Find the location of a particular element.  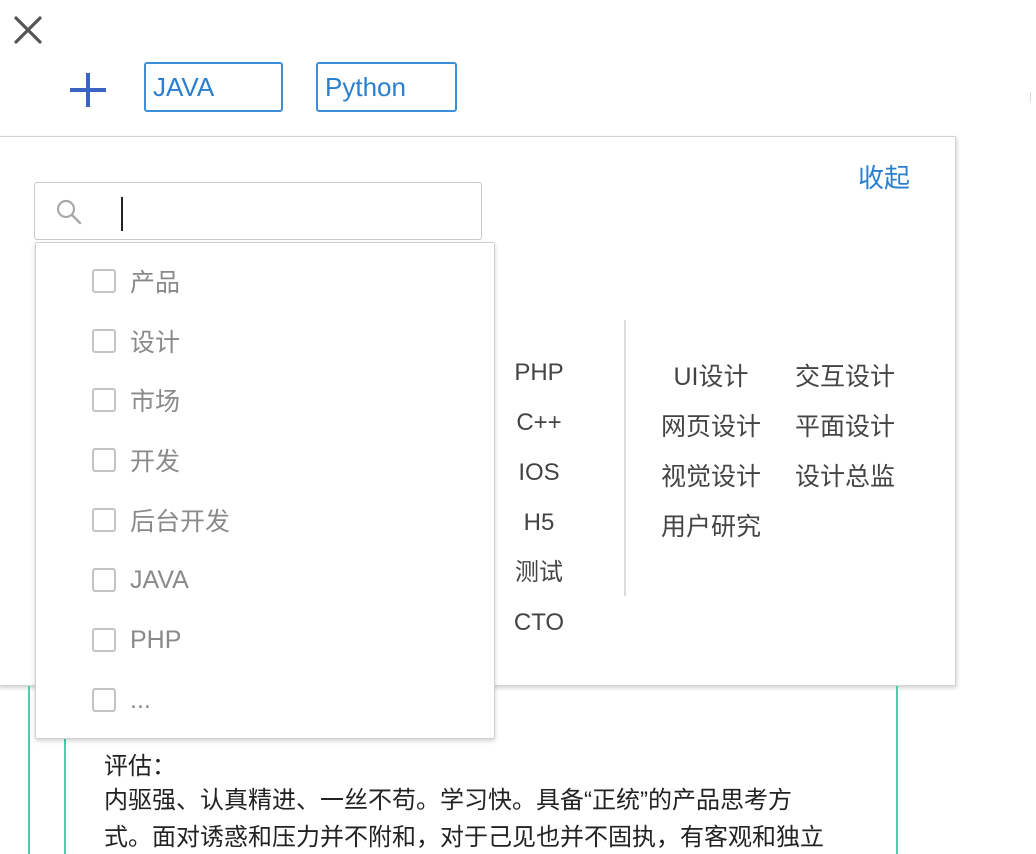

divider is located at coordinates (1030, 97).